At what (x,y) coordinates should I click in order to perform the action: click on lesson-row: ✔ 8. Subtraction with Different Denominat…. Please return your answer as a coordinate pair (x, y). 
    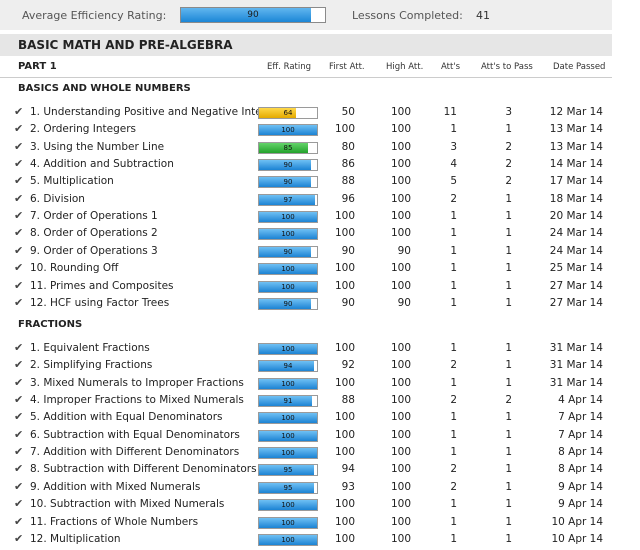
    Looking at the image, I should click on (306, 469).